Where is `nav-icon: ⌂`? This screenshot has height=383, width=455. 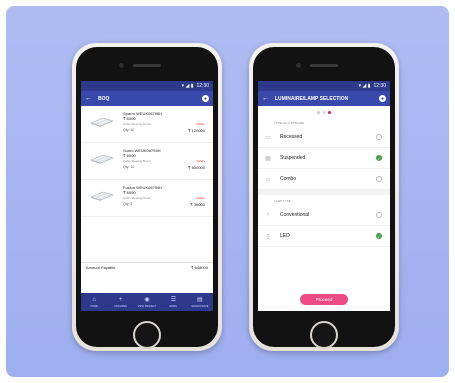
nav-icon: ⌂ is located at coordinates (94, 299).